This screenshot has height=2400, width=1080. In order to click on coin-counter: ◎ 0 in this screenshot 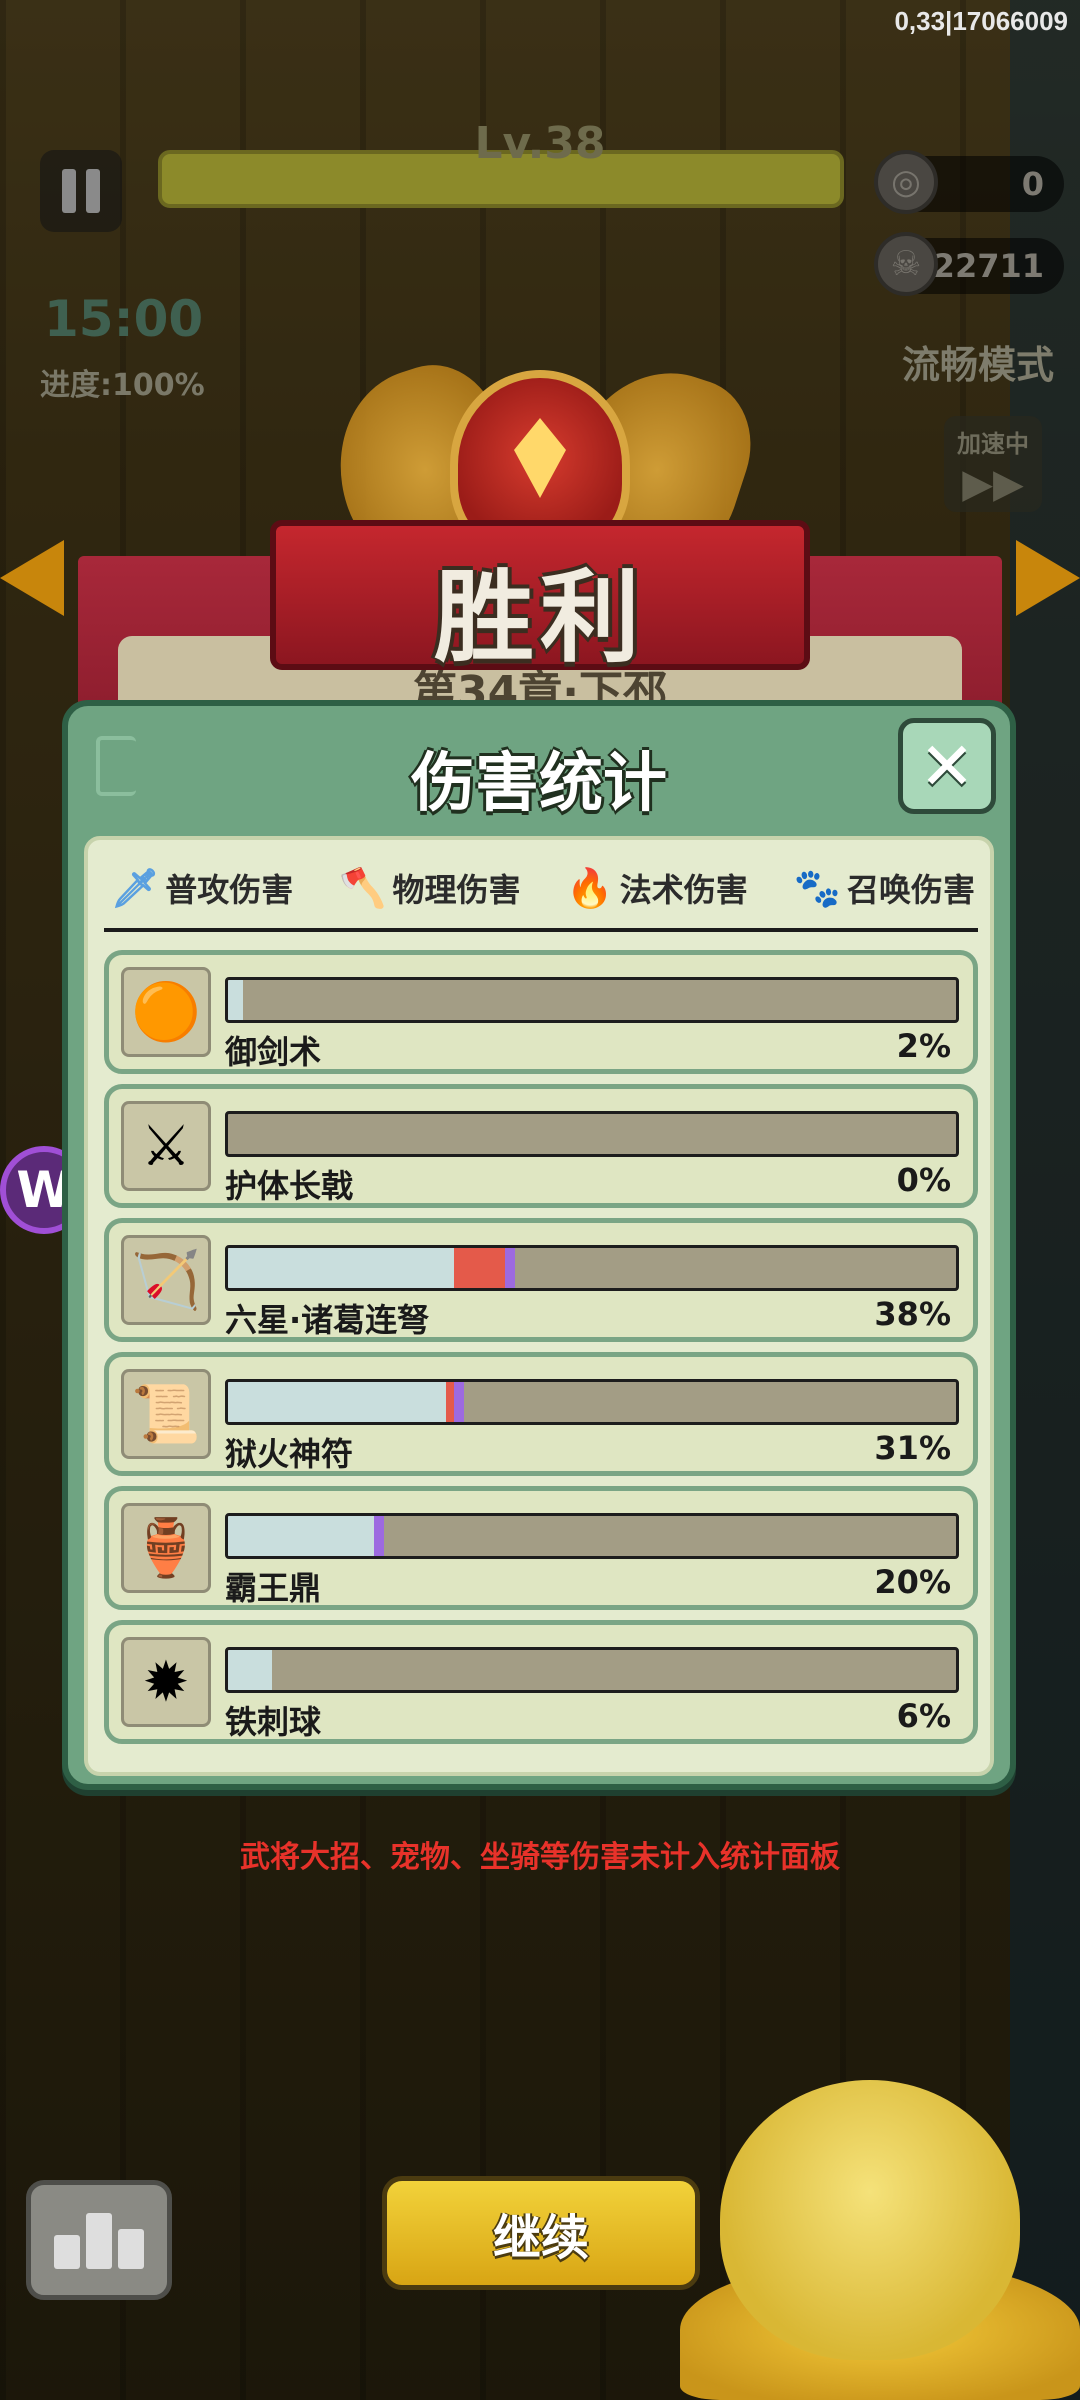, I will do `click(969, 182)`.